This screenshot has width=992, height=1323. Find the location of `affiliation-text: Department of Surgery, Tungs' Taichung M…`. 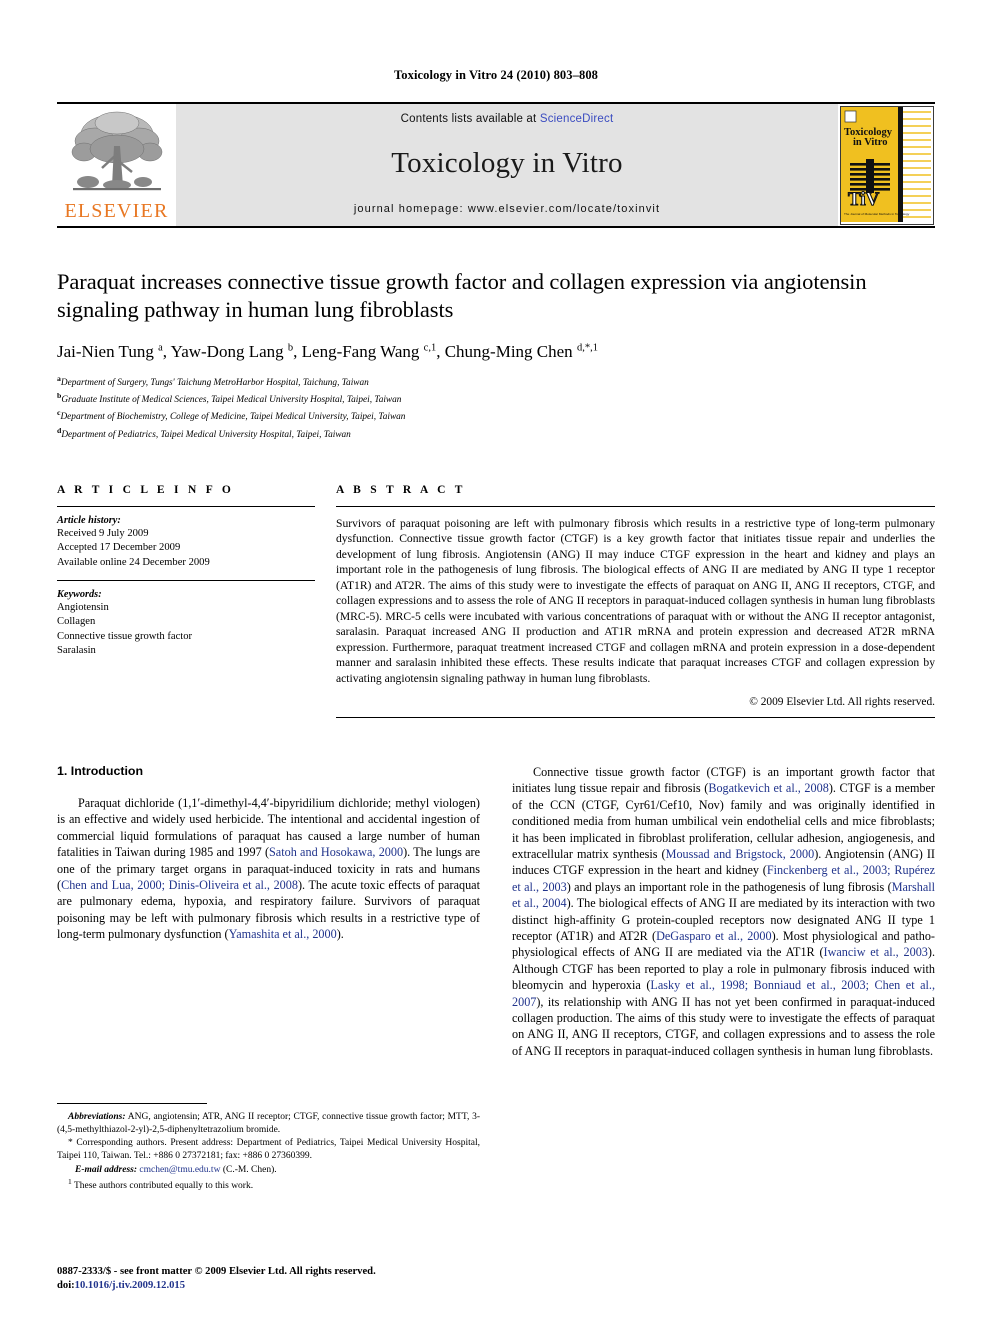

affiliation-text: Department of Surgery, Tungs' Taichung M… is located at coordinates (214, 382).